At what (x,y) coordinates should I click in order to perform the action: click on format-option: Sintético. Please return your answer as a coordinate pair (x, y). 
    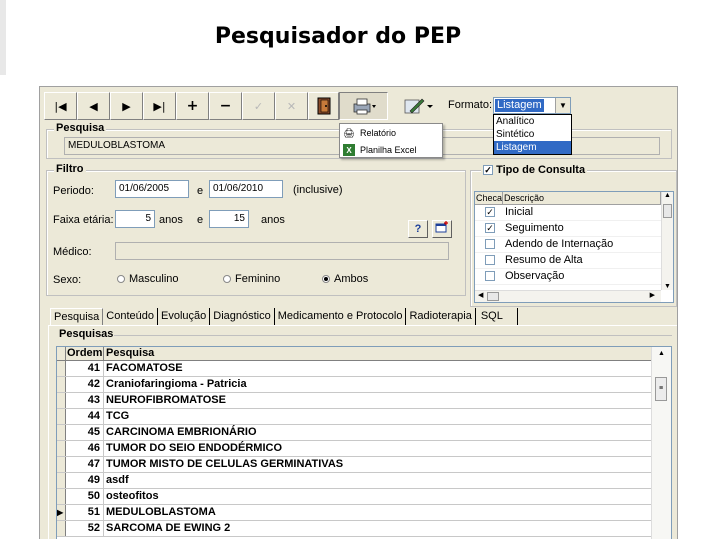
    Looking at the image, I should click on (532, 134).